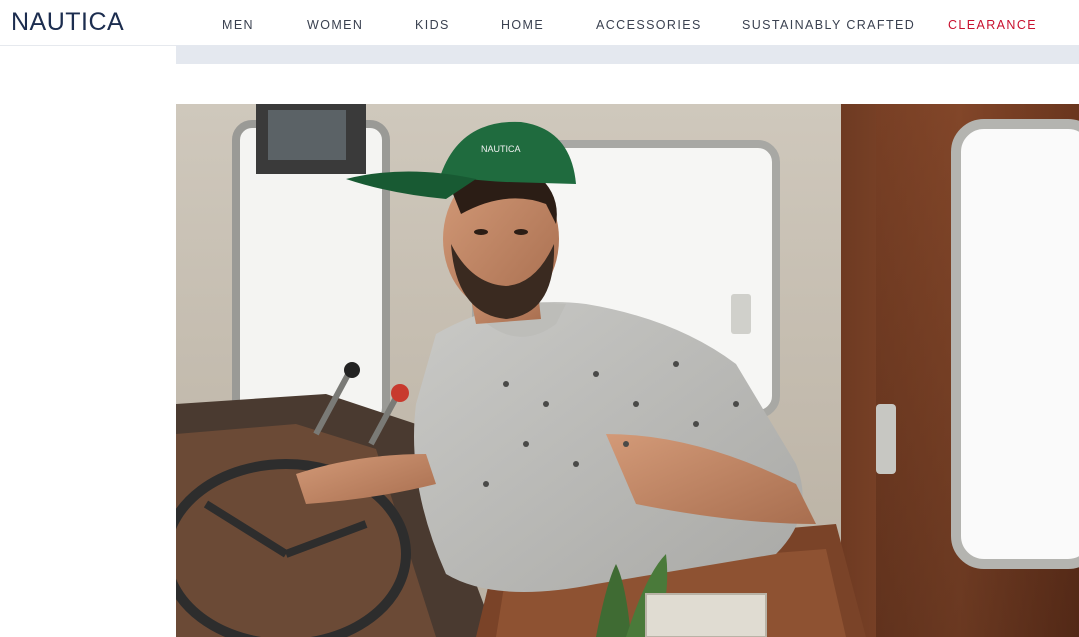 This screenshot has height=637, width=1079. Describe the element at coordinates (649, 25) in the screenshot. I see `nav-item-accessories: ACCESSORIES` at that location.